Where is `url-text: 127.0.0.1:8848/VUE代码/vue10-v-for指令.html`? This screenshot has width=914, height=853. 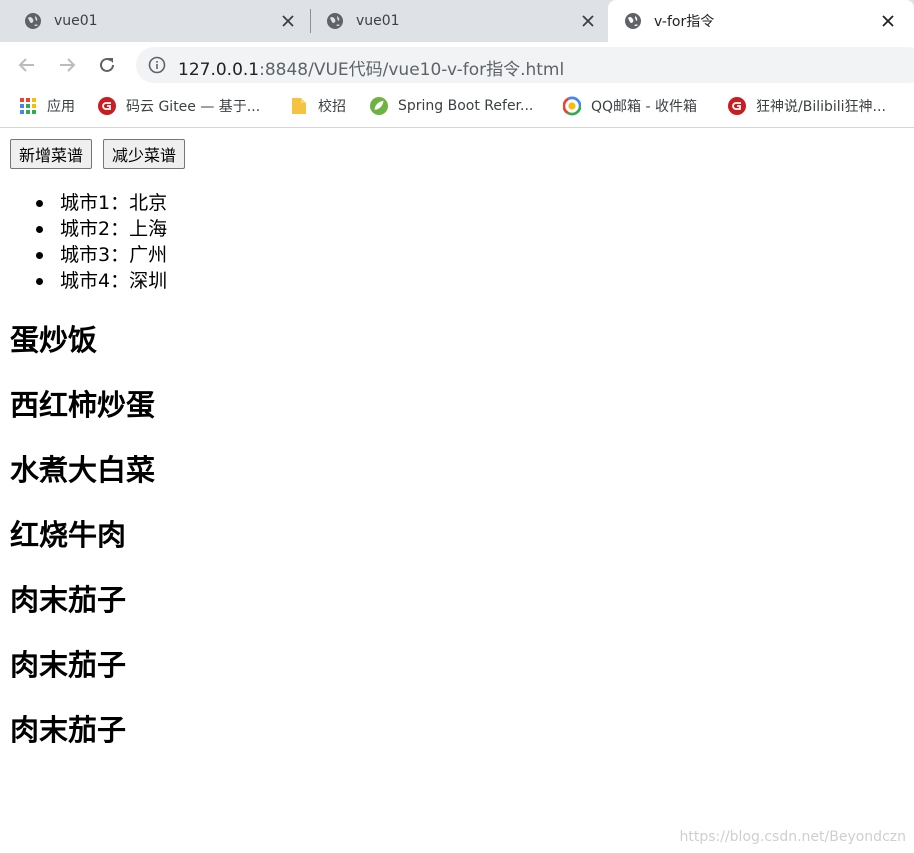
url-text: 127.0.0.1:8848/VUE代码/vue10-v-for指令.html is located at coordinates (371, 67).